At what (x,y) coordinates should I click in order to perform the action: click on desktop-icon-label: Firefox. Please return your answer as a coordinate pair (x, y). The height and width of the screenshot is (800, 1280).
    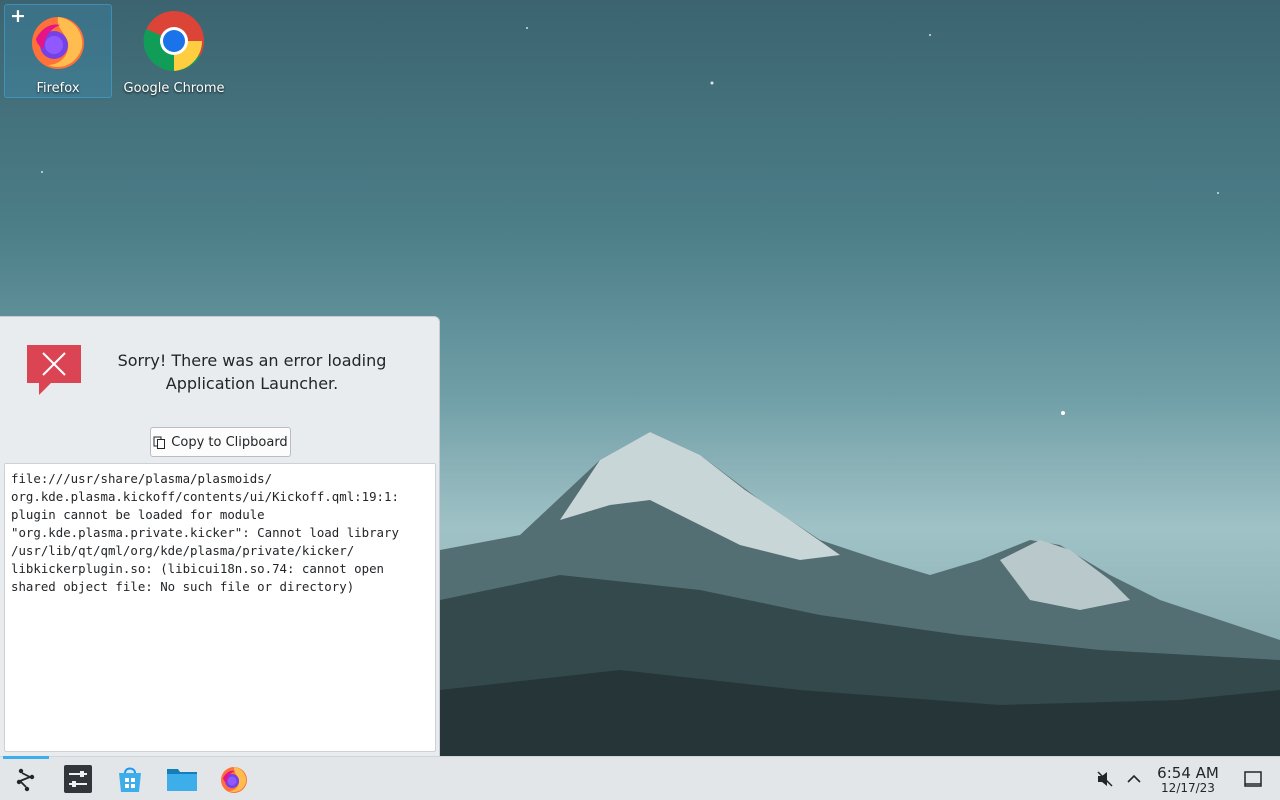
    Looking at the image, I should click on (58, 88).